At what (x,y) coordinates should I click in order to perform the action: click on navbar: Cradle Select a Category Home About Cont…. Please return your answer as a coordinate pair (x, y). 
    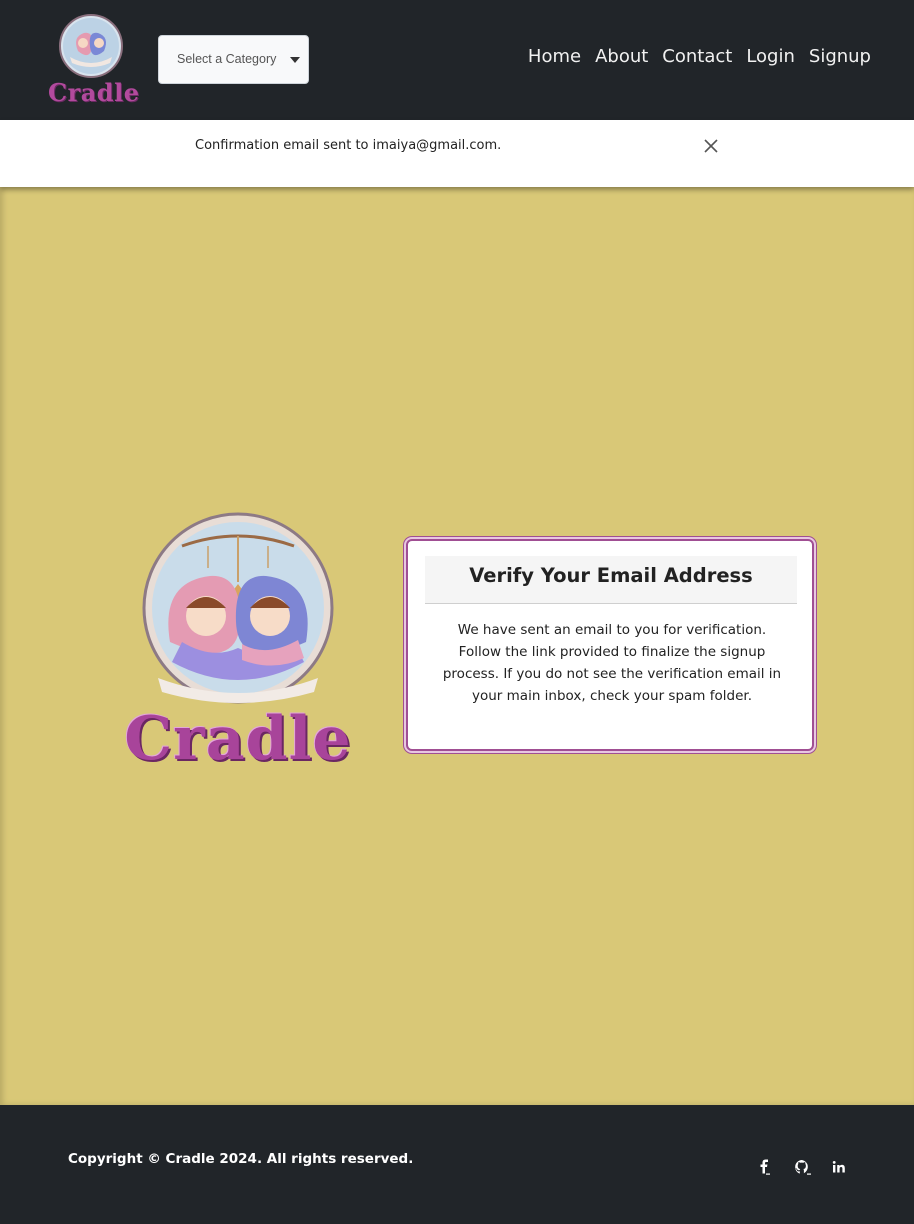
    Looking at the image, I should click on (457, 60).